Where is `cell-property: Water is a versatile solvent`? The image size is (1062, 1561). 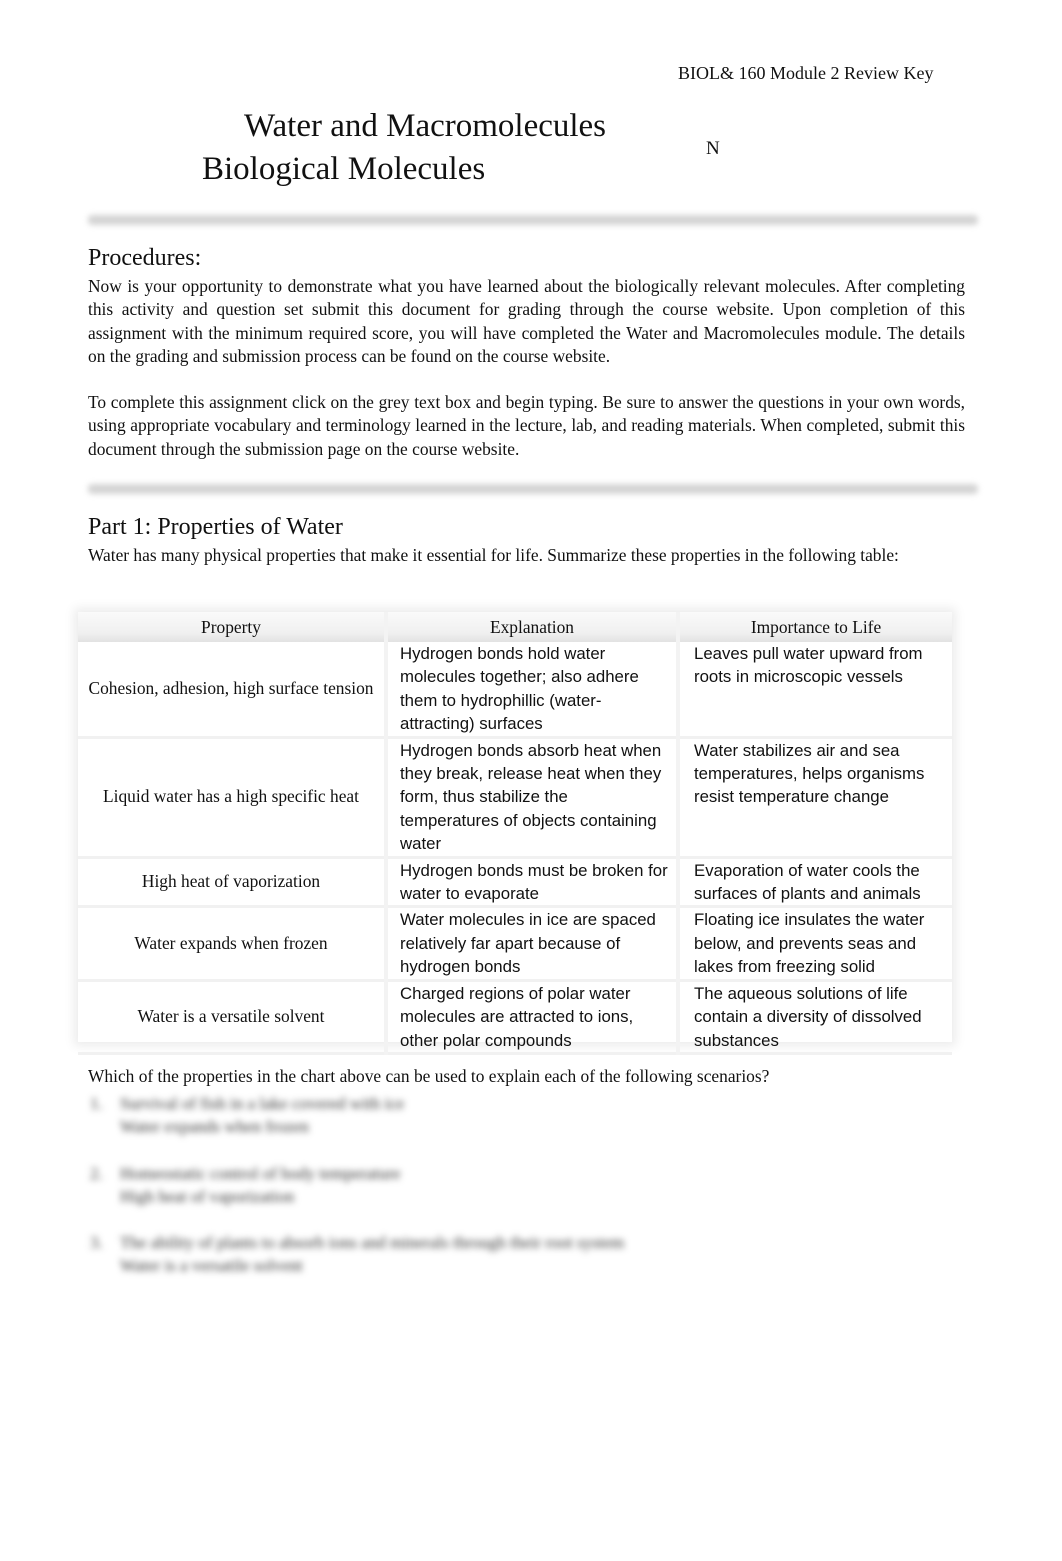
cell-property: Water is a versatile solvent is located at coordinates (233, 1017).